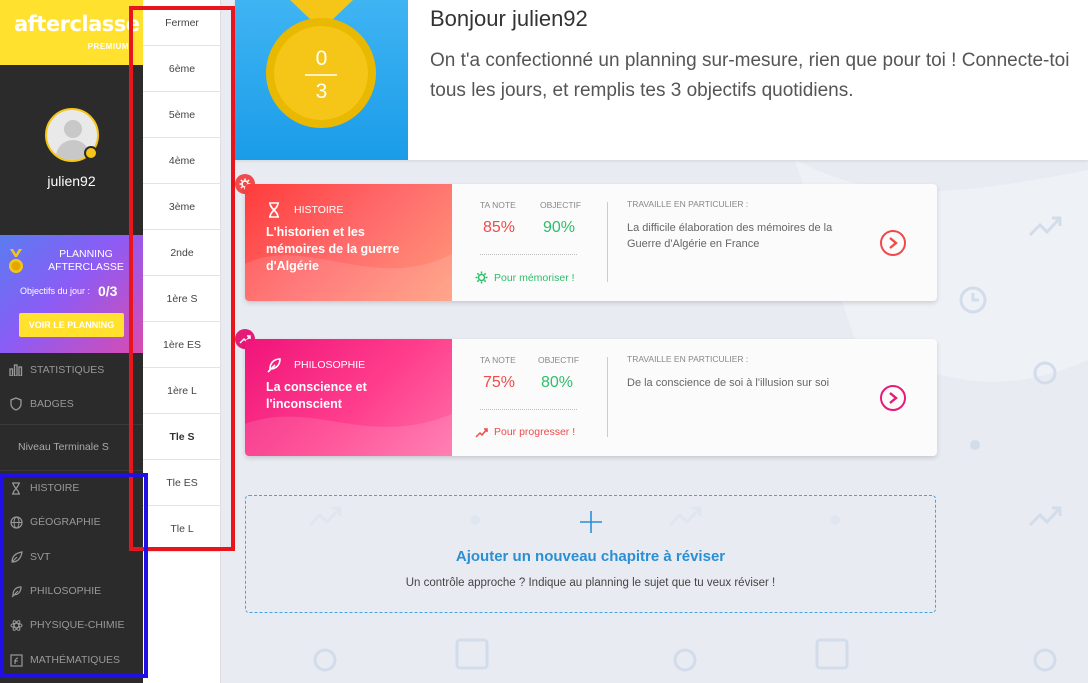 This screenshot has width=1088, height=683. What do you see at coordinates (71, 325) in the screenshot?
I see `view-planning-button: VOIR LE PLANNING` at bounding box center [71, 325].